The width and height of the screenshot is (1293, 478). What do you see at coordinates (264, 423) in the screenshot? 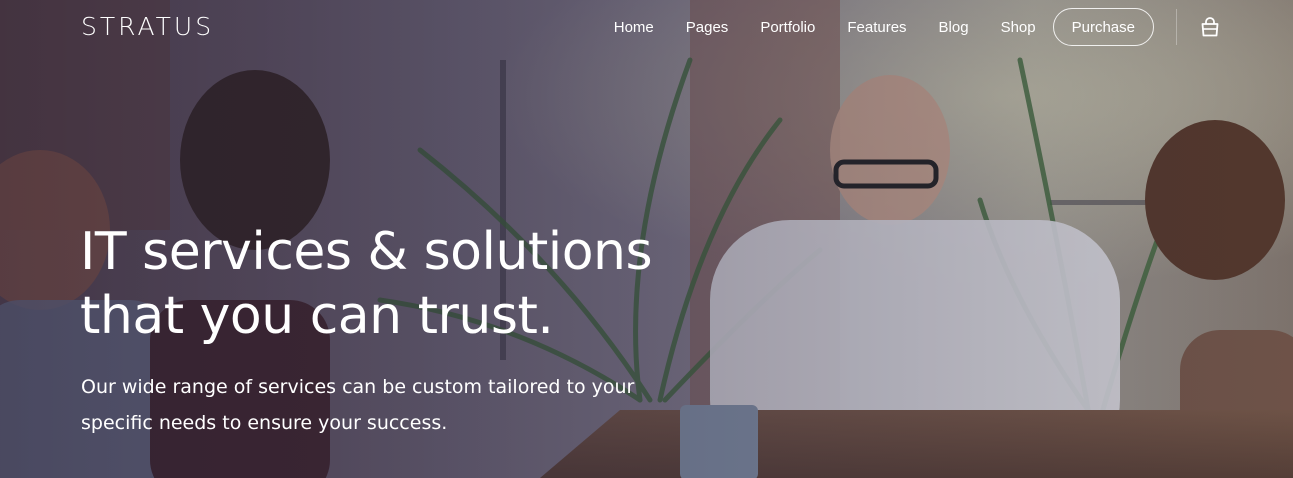
I see `hero-subtext-line-2: specific needs to ensure your success.` at bounding box center [264, 423].